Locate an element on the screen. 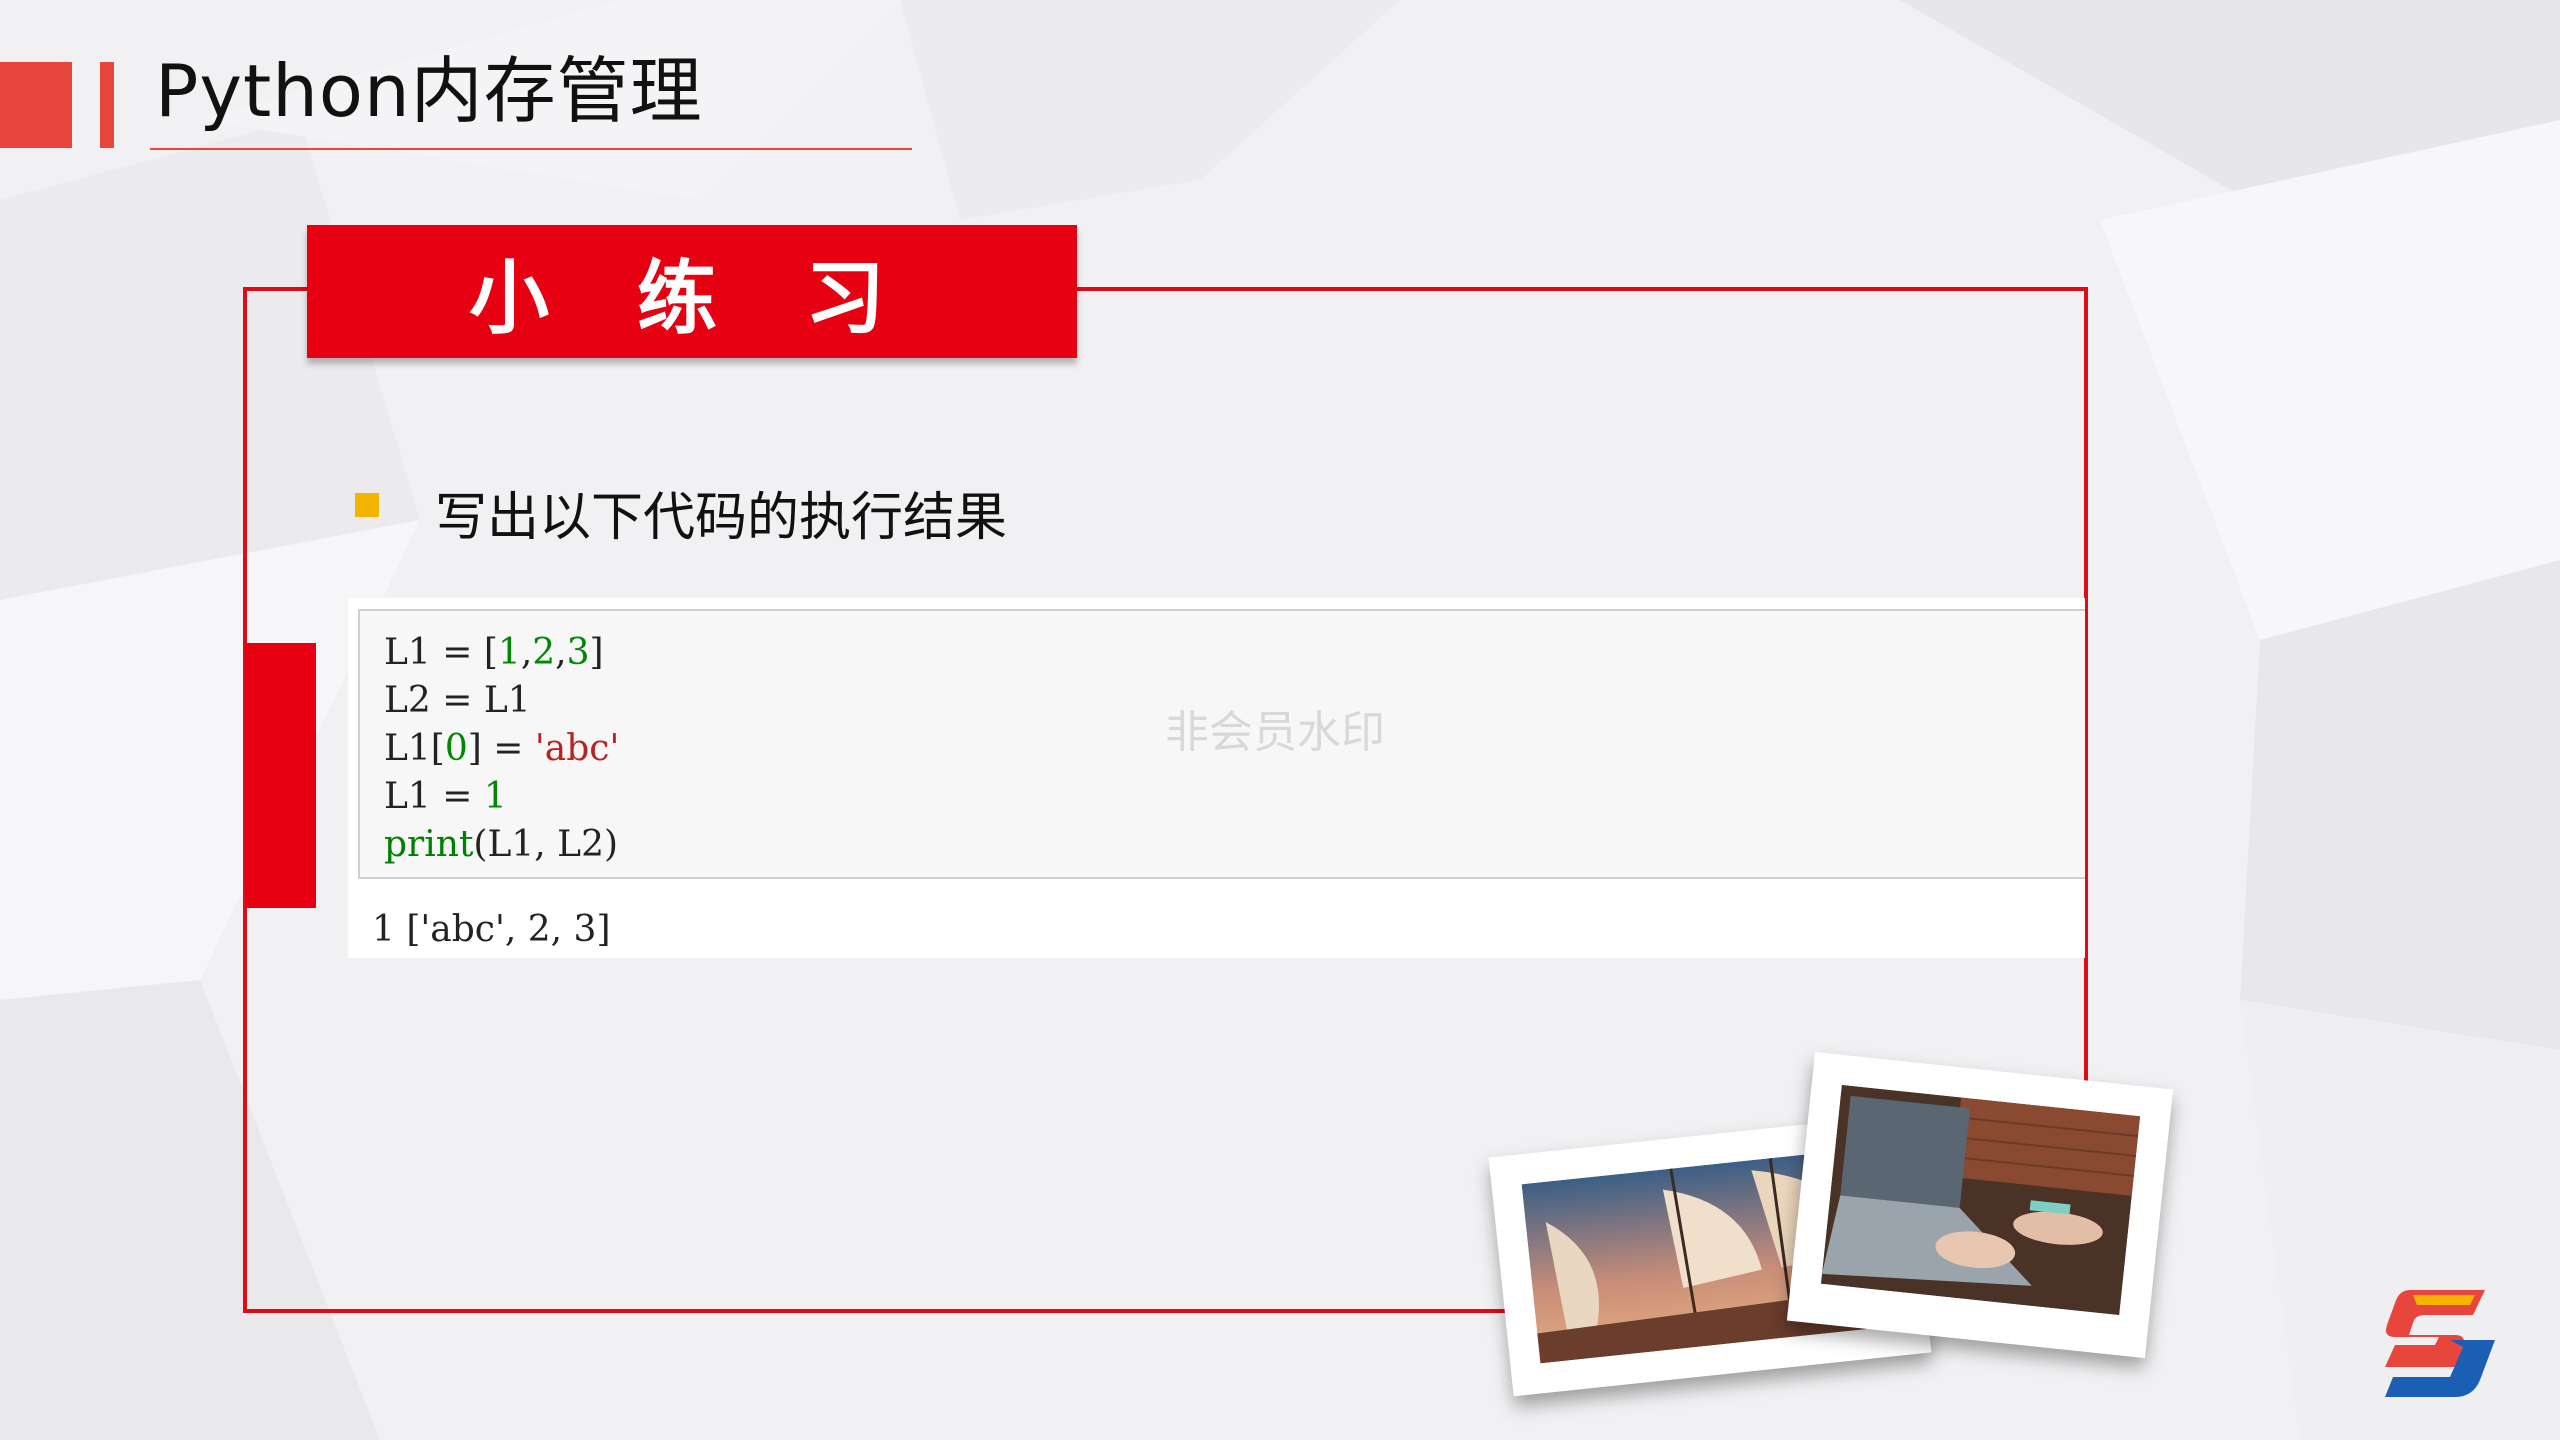  side-accent-tab is located at coordinates (280, 775).